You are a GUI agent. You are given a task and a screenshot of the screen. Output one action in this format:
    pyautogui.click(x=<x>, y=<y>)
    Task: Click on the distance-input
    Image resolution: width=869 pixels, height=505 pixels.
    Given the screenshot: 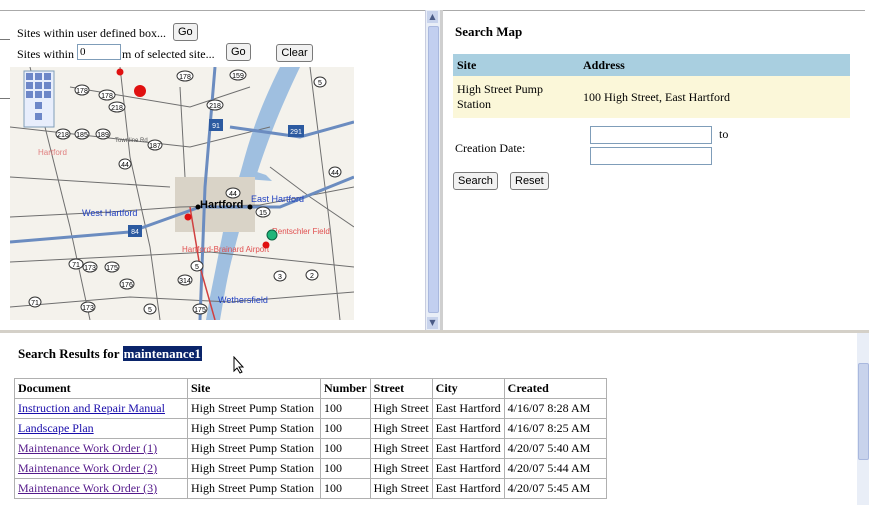 What is the action you would take?
    pyautogui.click(x=99, y=52)
    